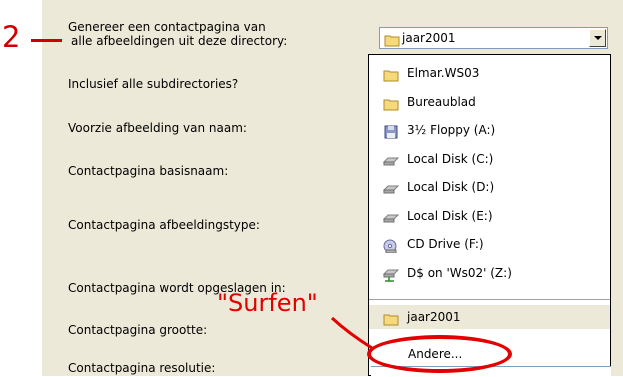 The width and height of the screenshot is (623, 377). Describe the element at coordinates (450, 216) in the screenshot. I see `dropdown-item-label: Local Disk (E:)` at that location.